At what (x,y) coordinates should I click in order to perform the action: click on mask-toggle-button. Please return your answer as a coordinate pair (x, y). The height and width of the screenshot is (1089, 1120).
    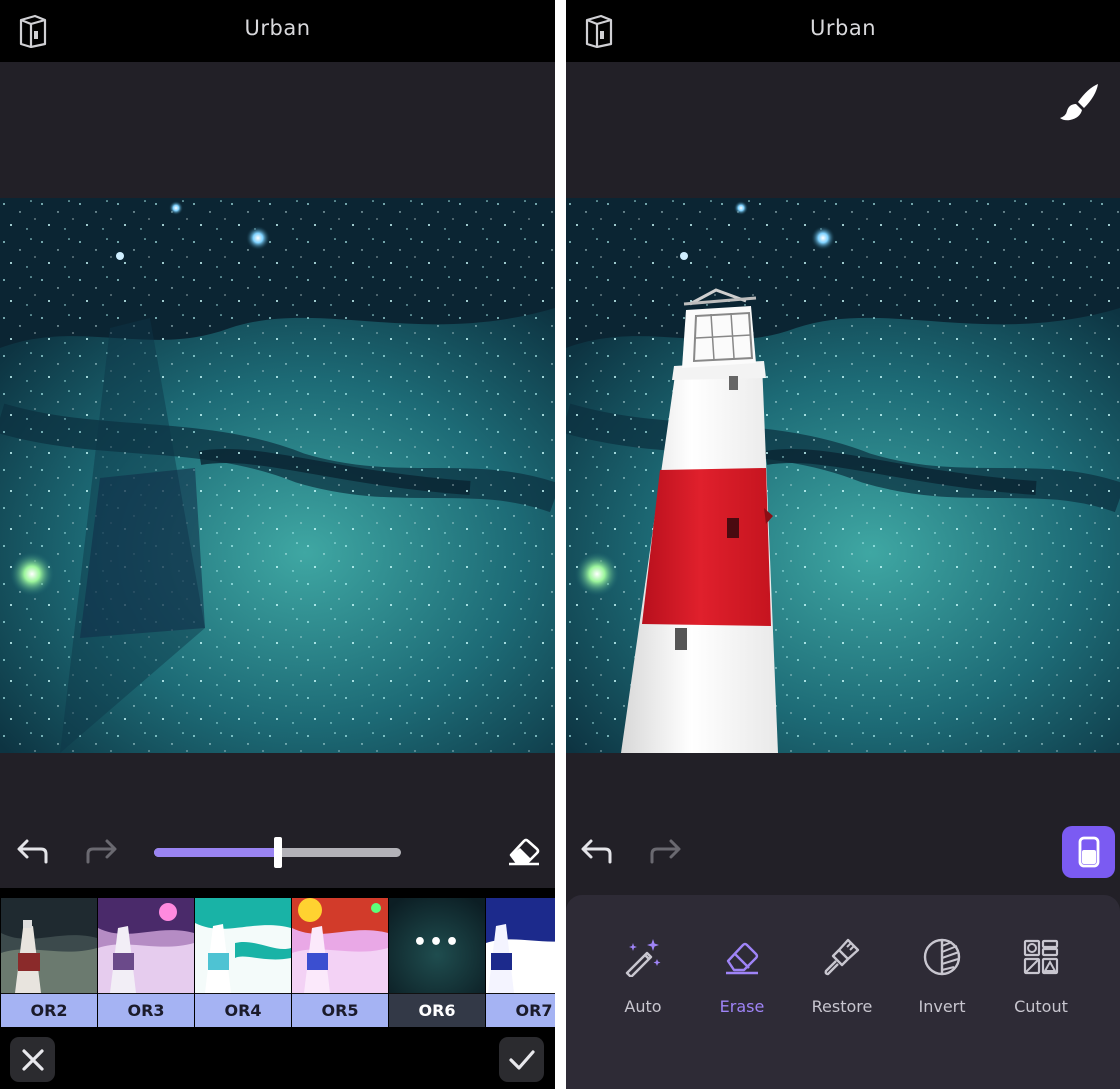
    Looking at the image, I should click on (1088, 852).